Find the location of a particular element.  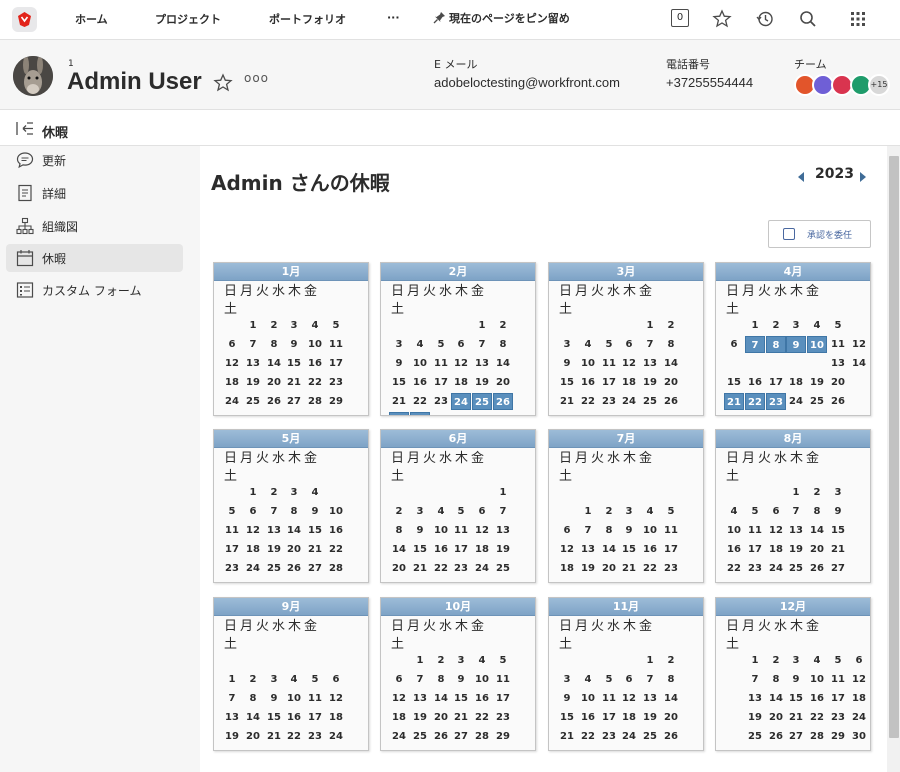

calendar-day: 18 is located at coordinates (776, 549).